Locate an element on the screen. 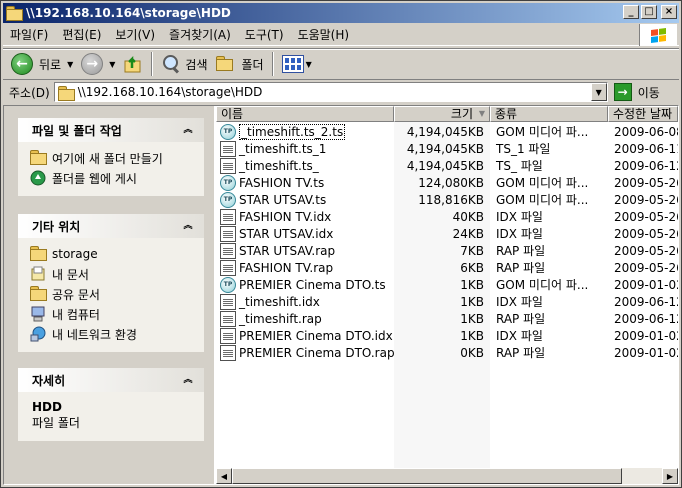  other-places-header: 기타 위치 ︽ is located at coordinates (111, 226).